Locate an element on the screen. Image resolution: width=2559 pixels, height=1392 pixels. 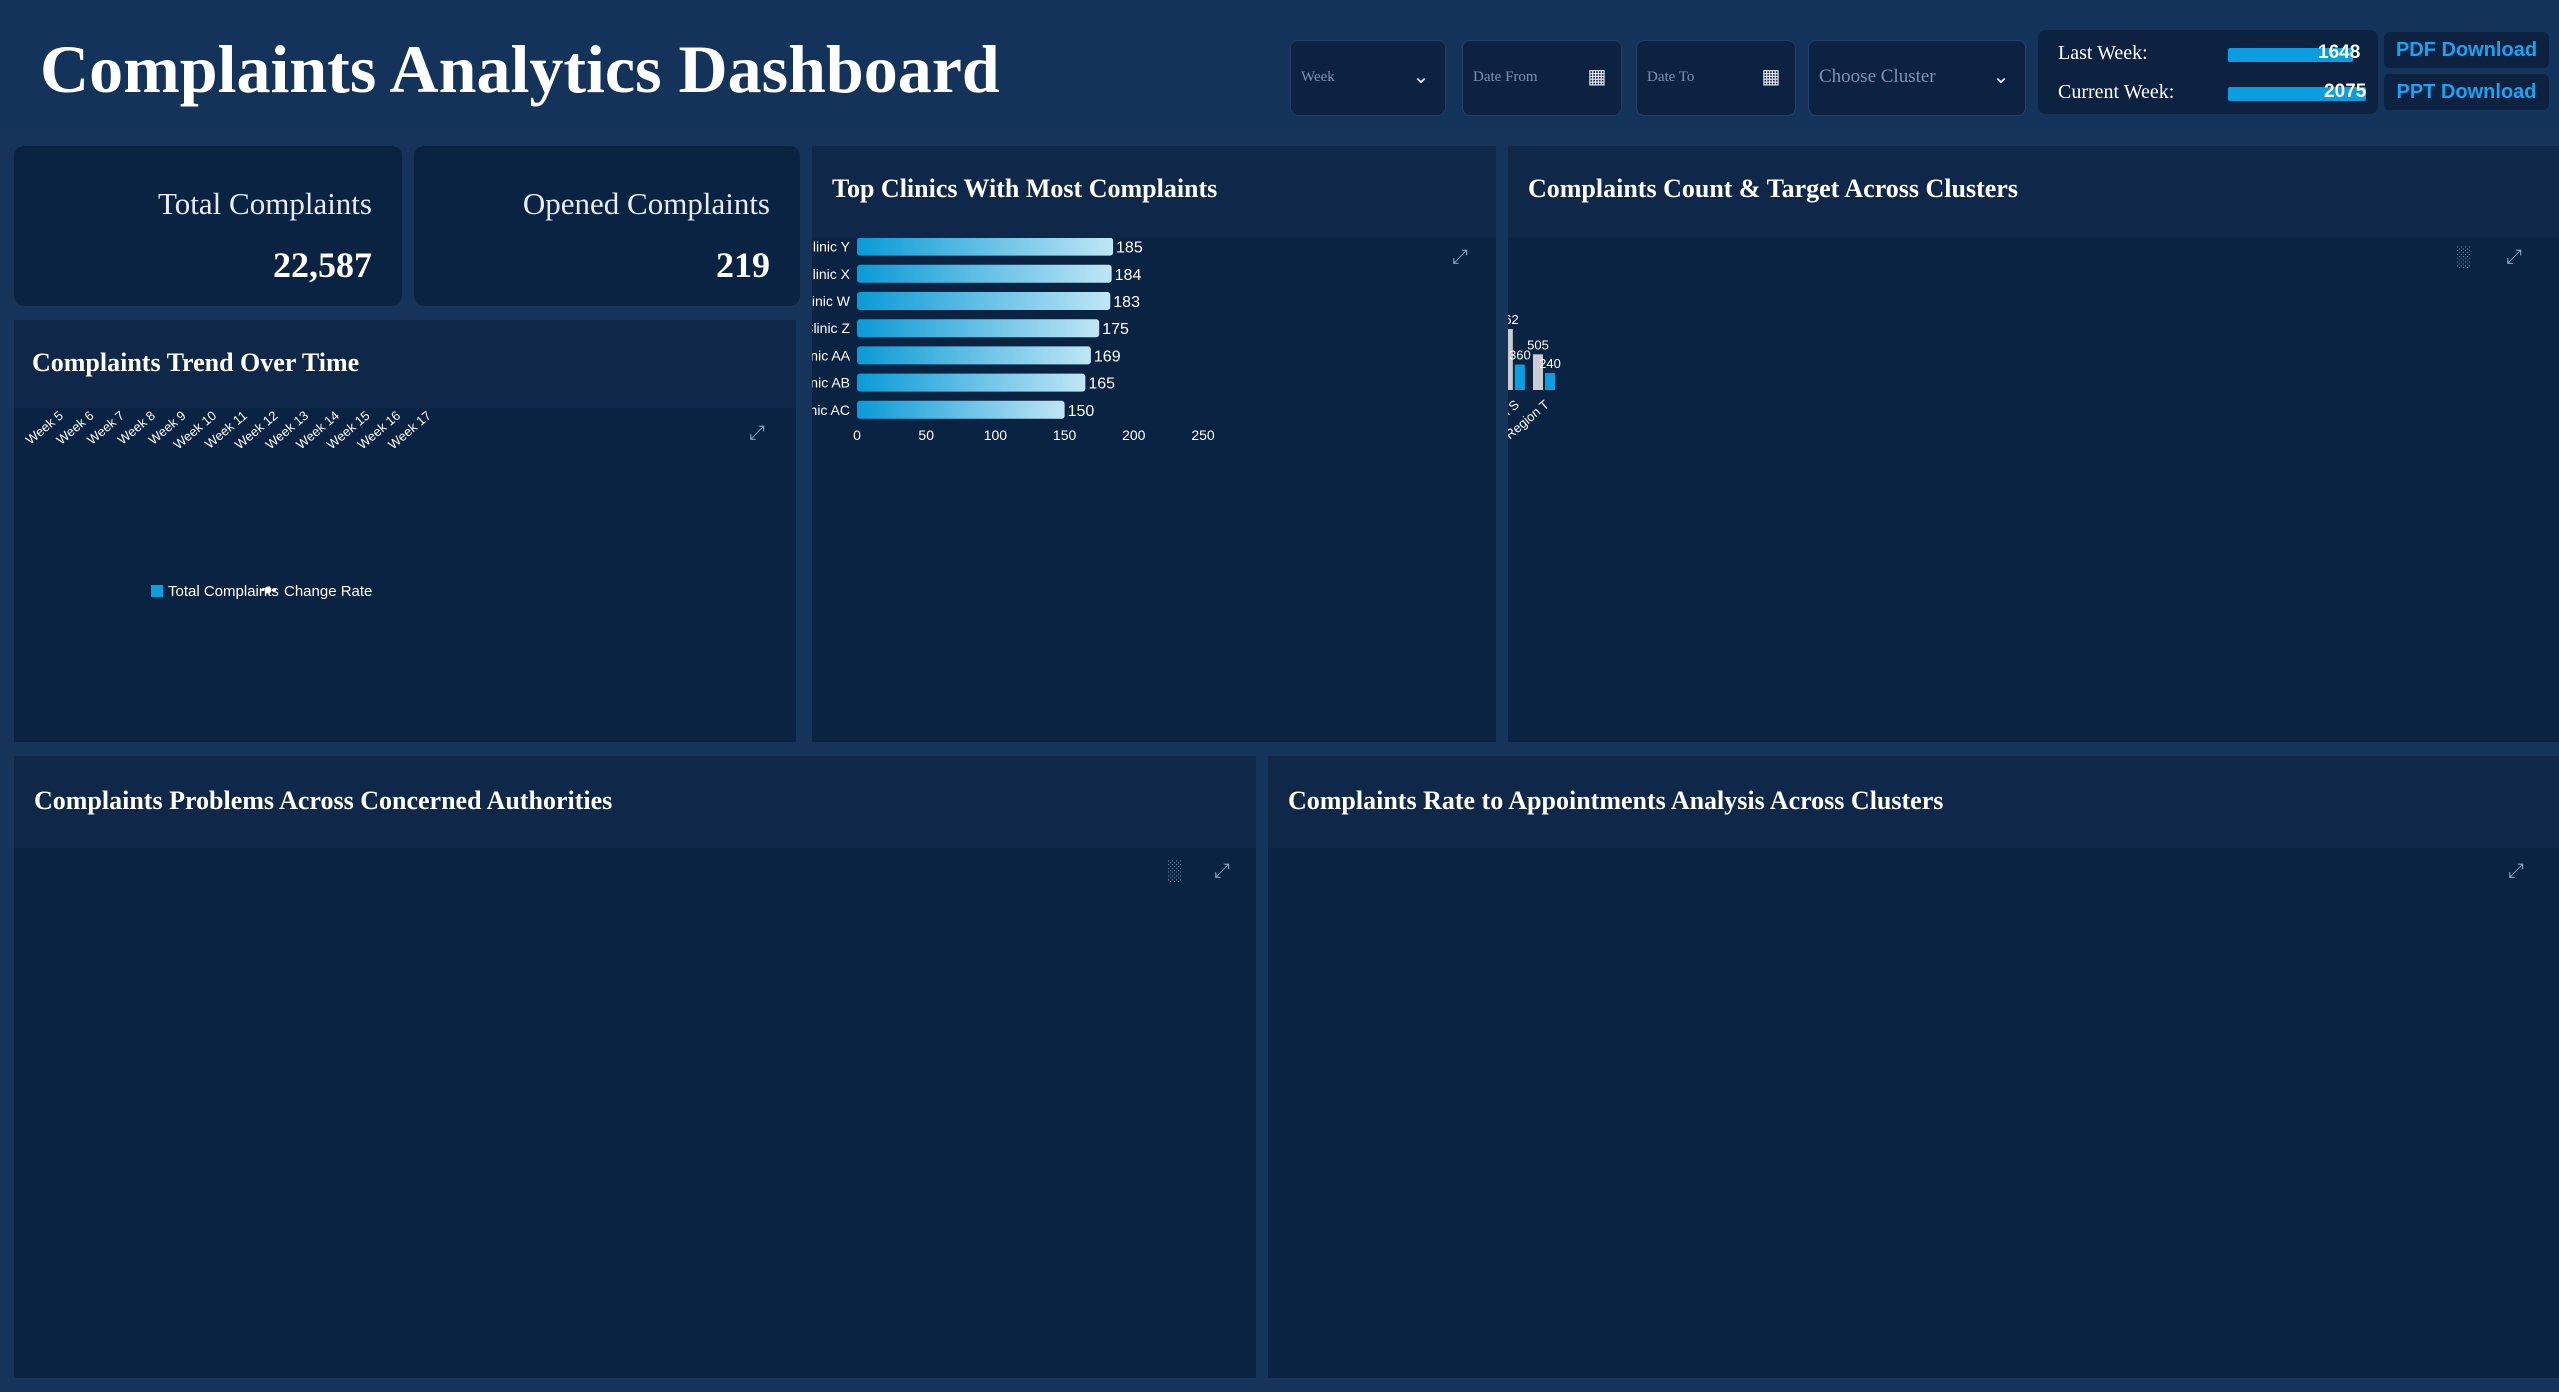
date-from-field: Date From ▦ is located at coordinates (1542, 78).